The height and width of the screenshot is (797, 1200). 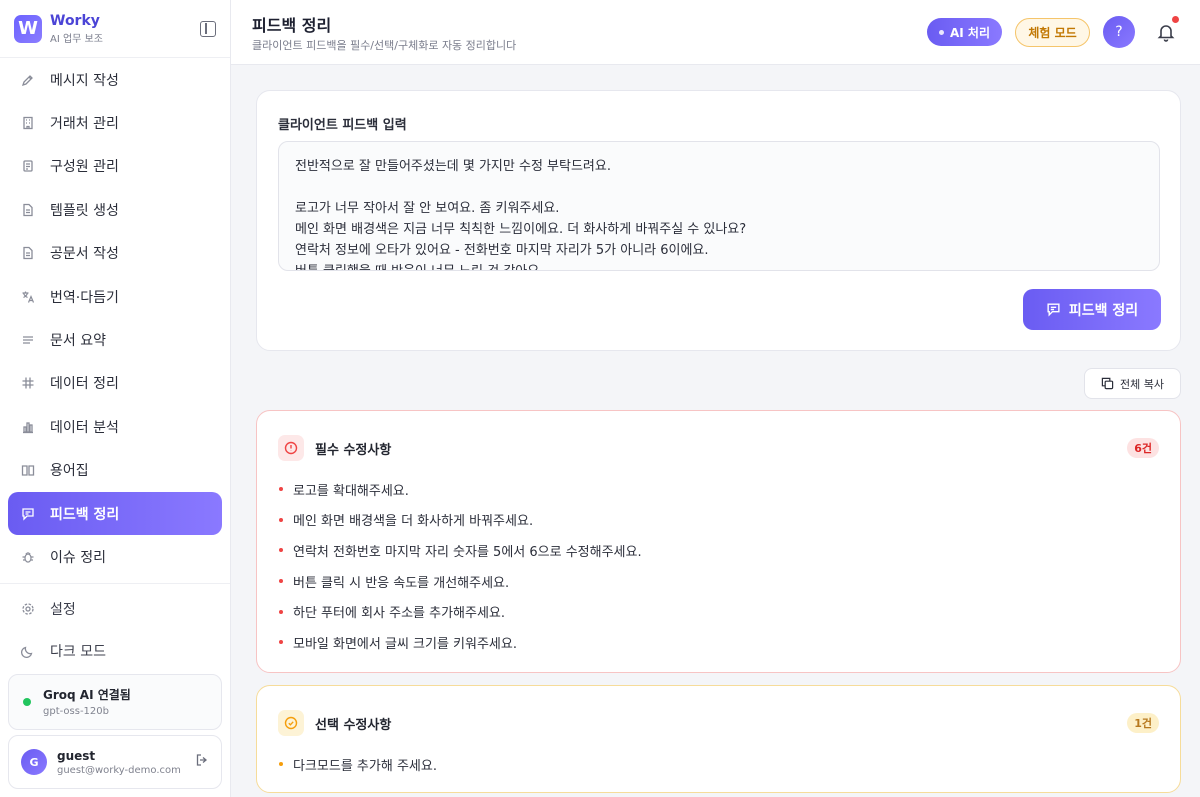 What do you see at coordinates (28, 651) in the screenshot?
I see `moon-icon` at bounding box center [28, 651].